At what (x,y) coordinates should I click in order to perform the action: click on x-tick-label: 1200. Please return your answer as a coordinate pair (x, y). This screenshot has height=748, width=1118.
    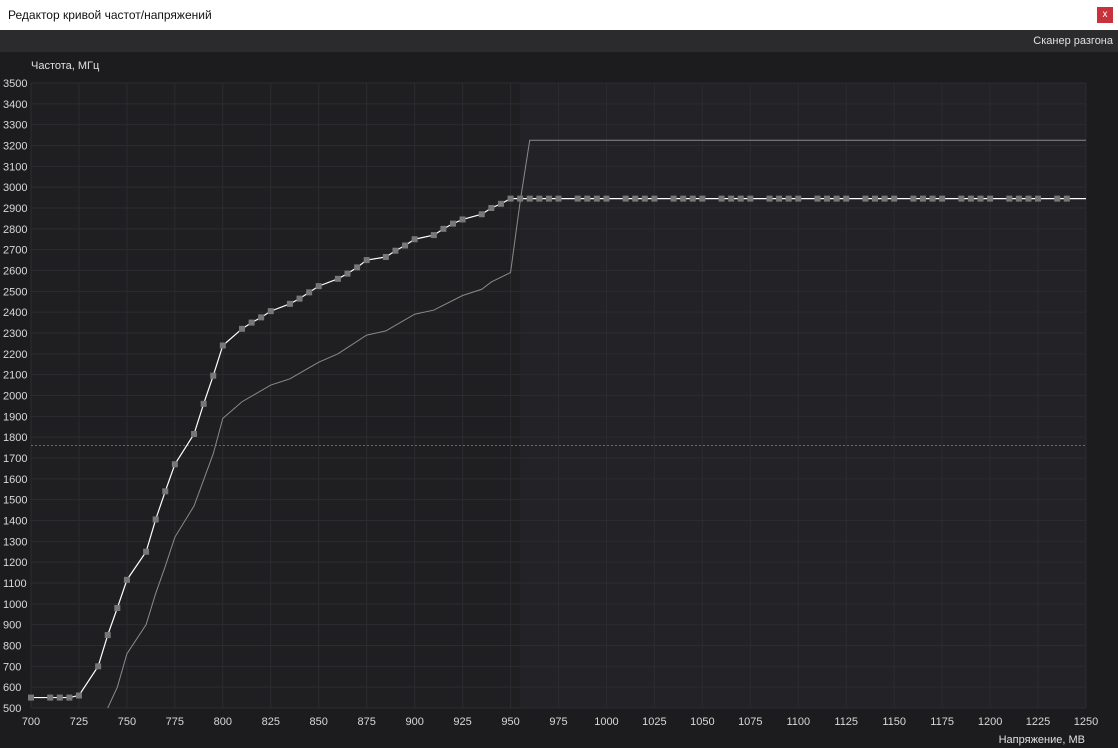
    Looking at the image, I should click on (990, 722).